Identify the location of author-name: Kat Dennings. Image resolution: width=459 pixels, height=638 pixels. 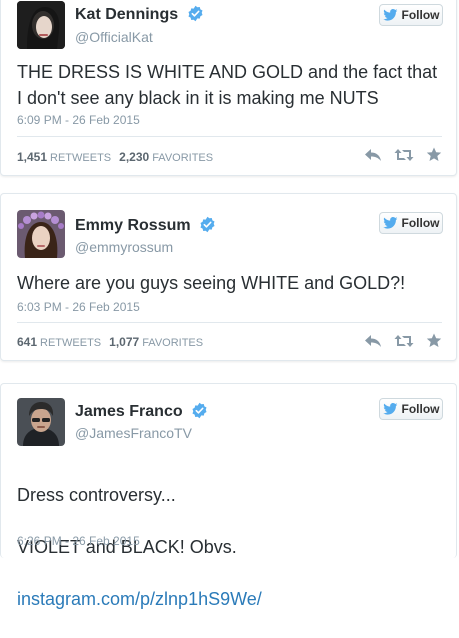
(139, 14).